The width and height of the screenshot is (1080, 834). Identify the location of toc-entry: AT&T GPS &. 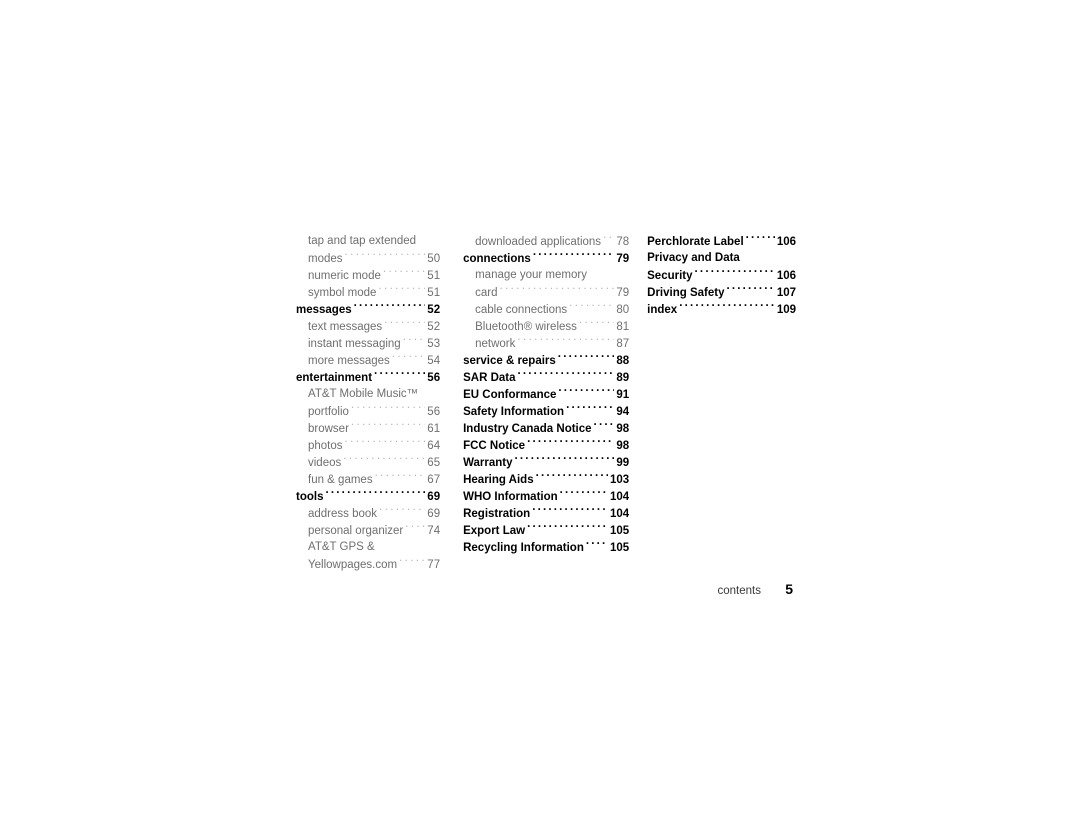
(368, 547).